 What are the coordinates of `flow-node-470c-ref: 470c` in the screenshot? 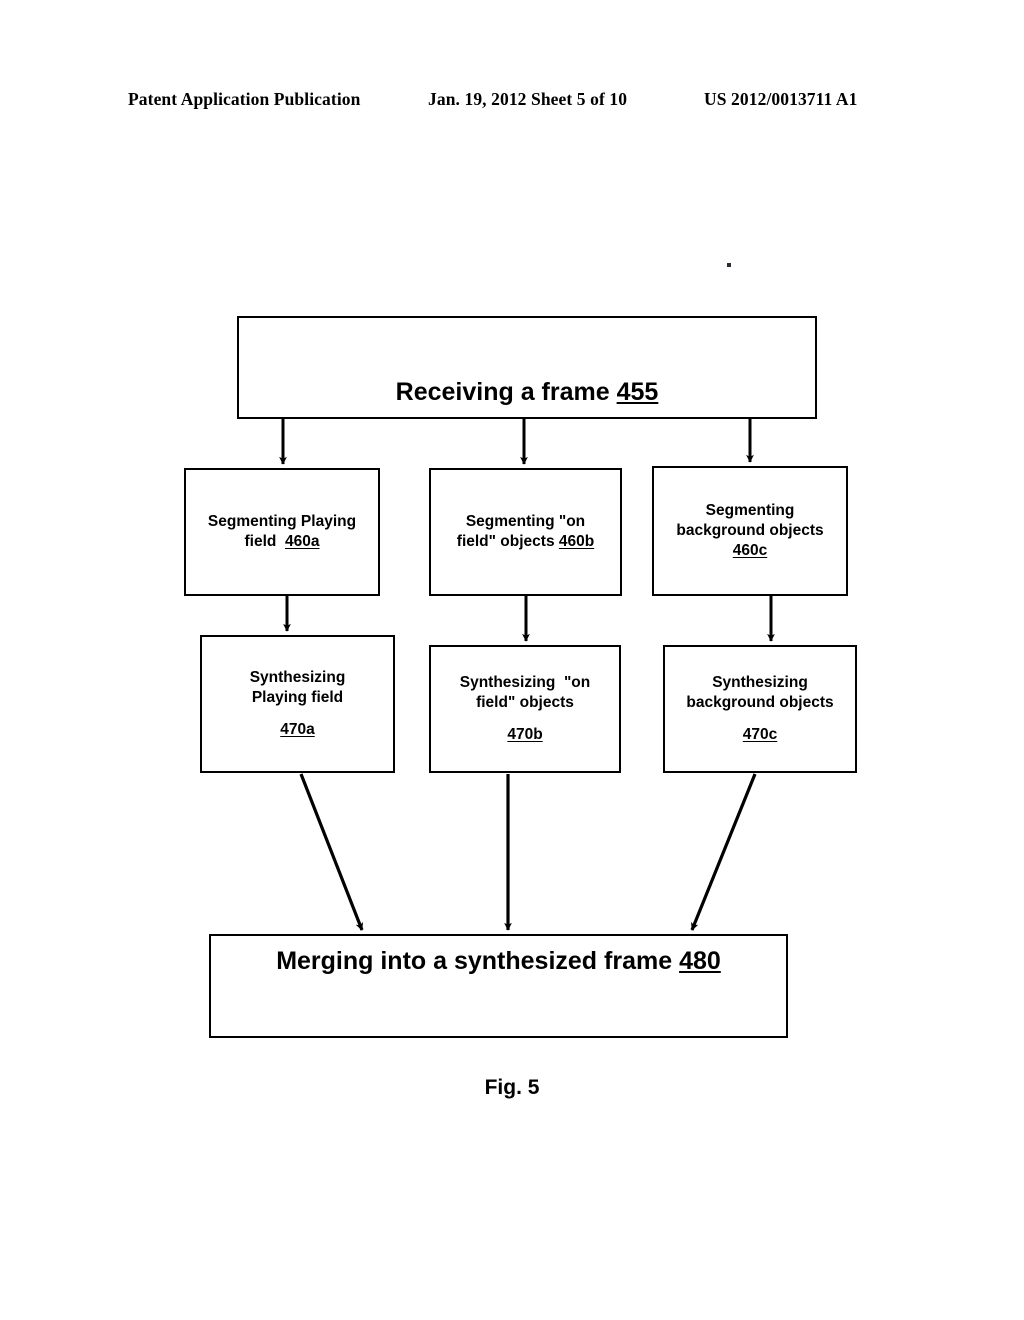 It's located at (760, 735).